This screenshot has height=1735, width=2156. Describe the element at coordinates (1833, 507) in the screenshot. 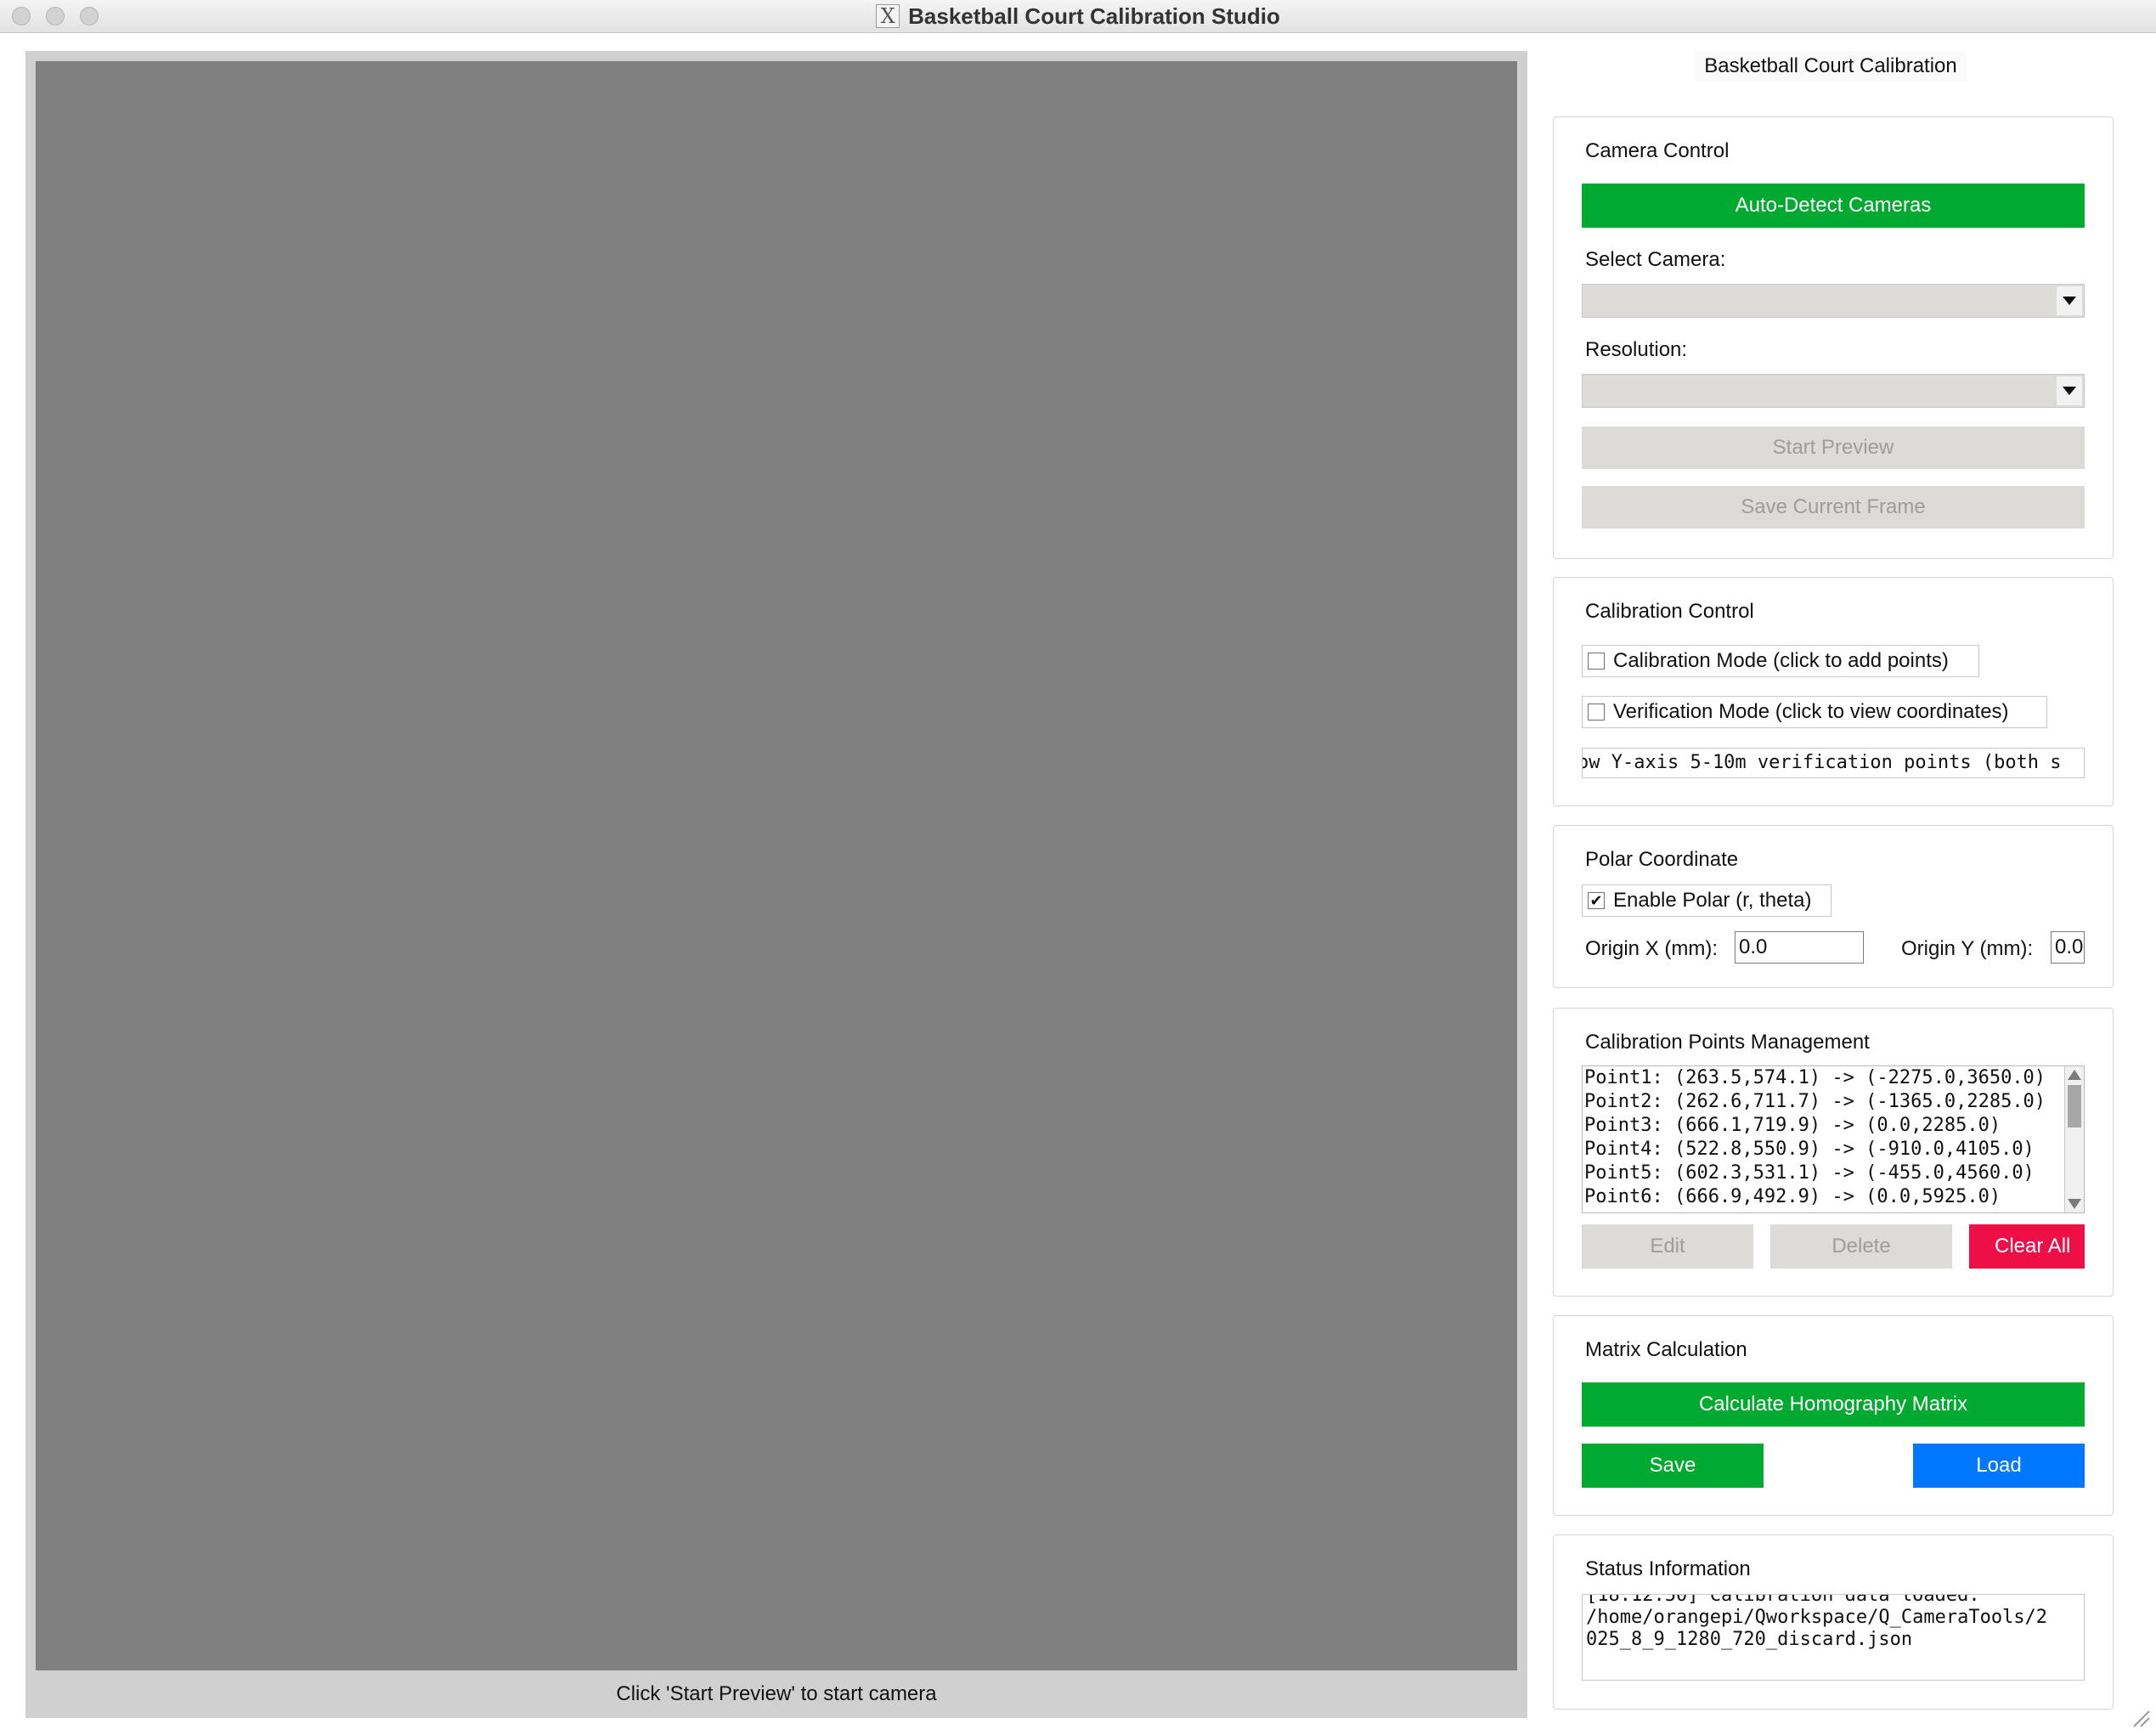

I see `save-current-frame-button: Save Current Frame` at that location.